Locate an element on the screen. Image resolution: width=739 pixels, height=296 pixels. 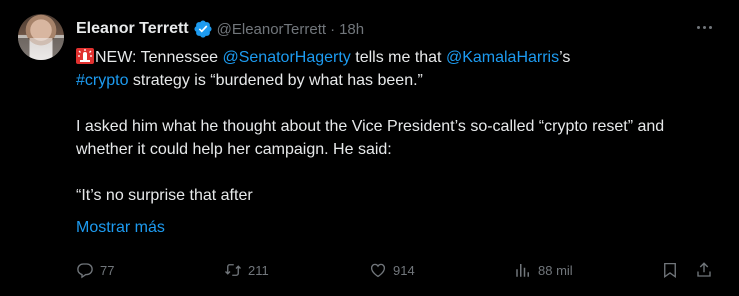
bookmark-button is located at coordinates (670, 270).